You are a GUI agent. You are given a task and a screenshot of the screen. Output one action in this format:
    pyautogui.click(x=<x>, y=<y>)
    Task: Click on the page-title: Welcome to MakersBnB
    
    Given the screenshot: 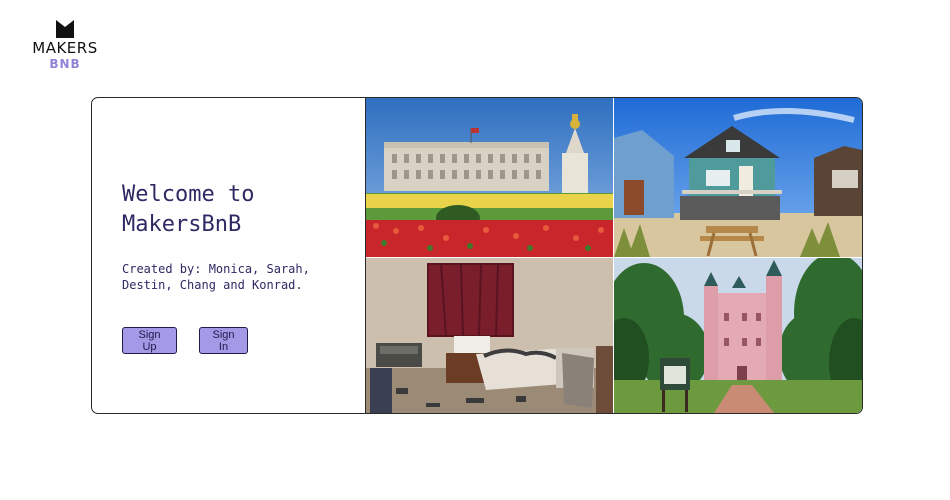 What is the action you would take?
    pyautogui.click(x=188, y=209)
    